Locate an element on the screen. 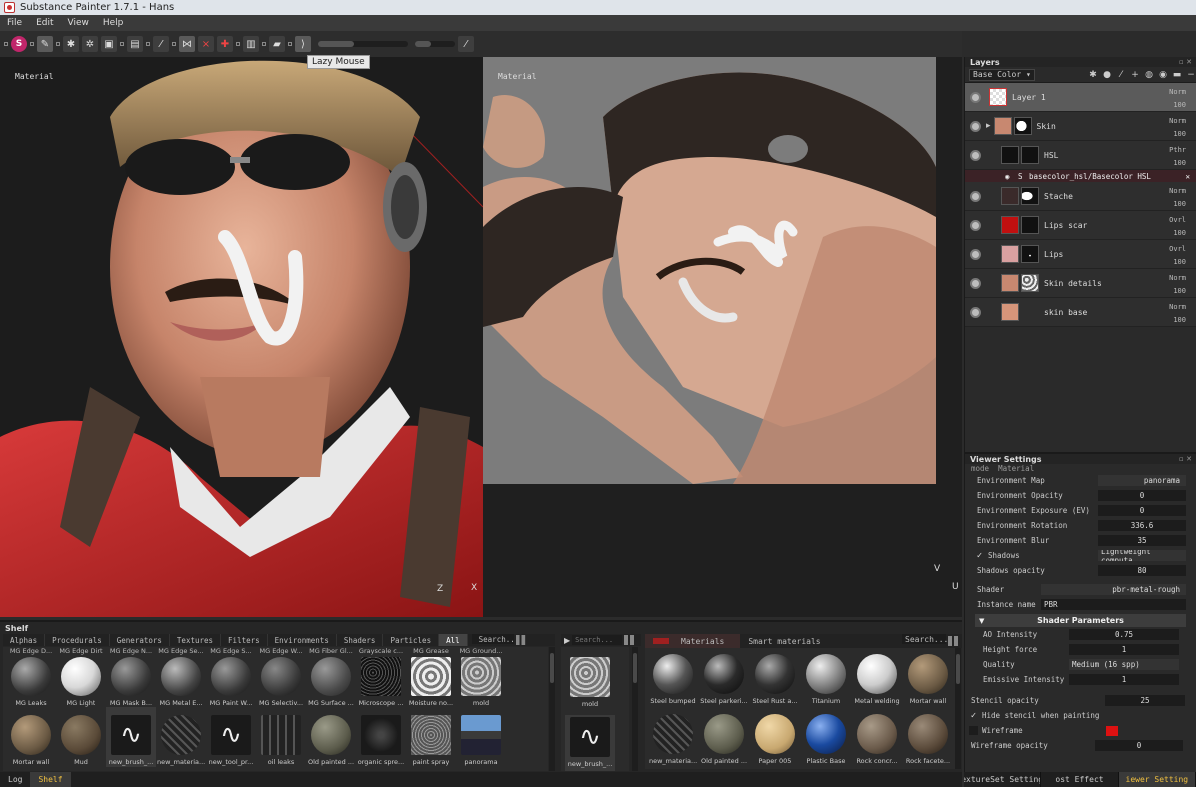 This screenshot has width=1196, height=787. tab-all: All is located at coordinates (453, 640).